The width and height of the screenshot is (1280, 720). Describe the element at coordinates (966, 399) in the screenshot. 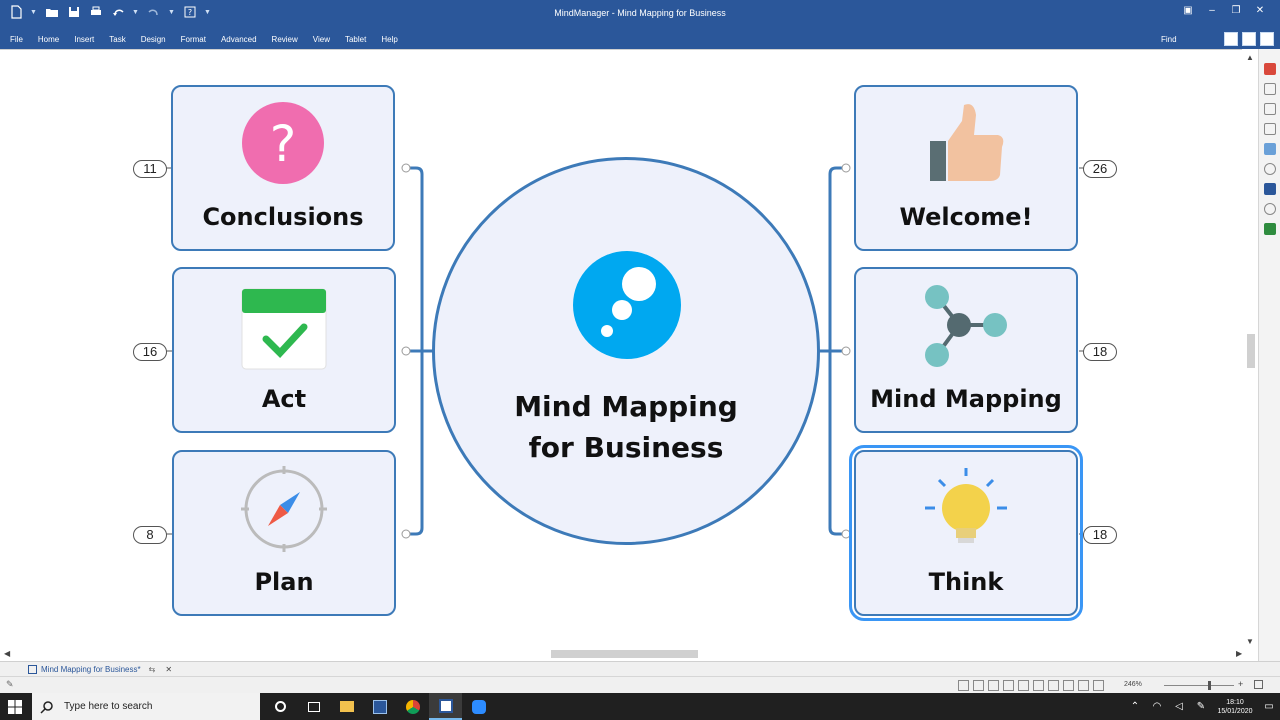

I see `topic-label: Mind Mapping` at that location.